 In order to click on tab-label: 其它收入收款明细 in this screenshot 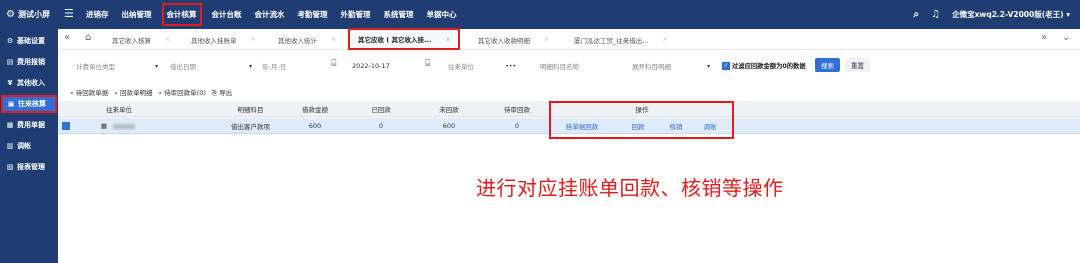, I will do `click(504, 40)`.